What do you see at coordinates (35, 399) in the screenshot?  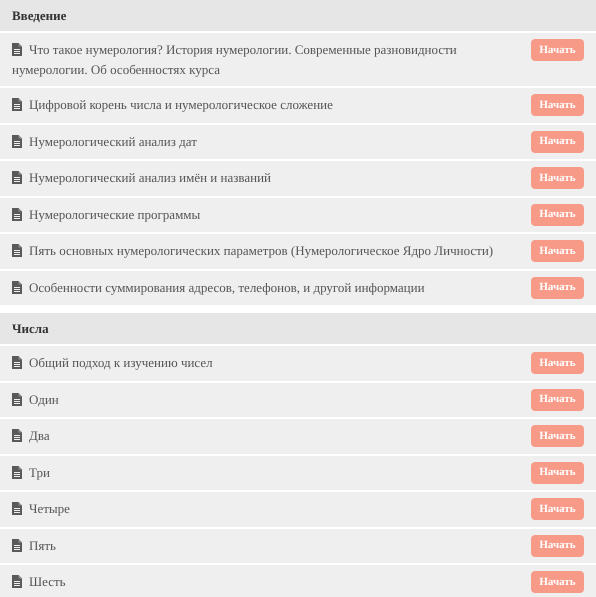 I see `lesson-title: Один` at bounding box center [35, 399].